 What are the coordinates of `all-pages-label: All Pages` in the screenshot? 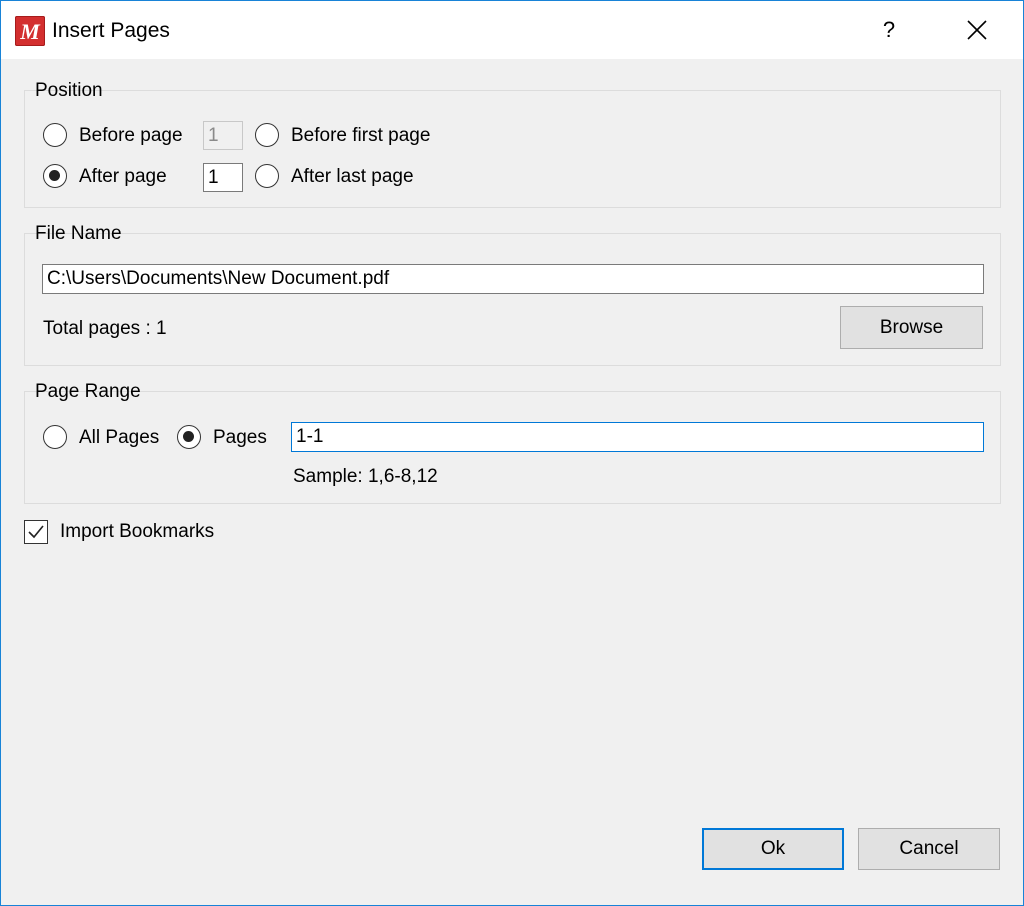 It's located at (119, 437).